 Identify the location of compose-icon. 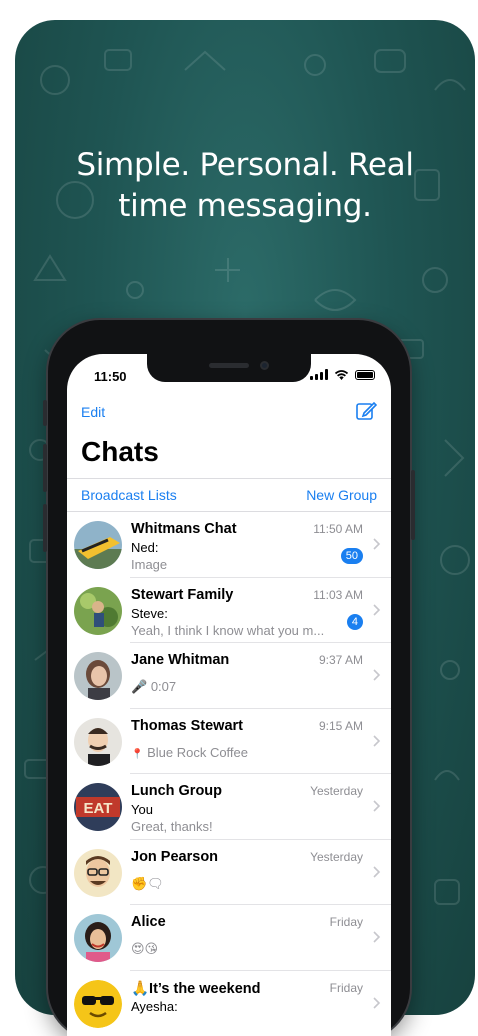
(366, 411).